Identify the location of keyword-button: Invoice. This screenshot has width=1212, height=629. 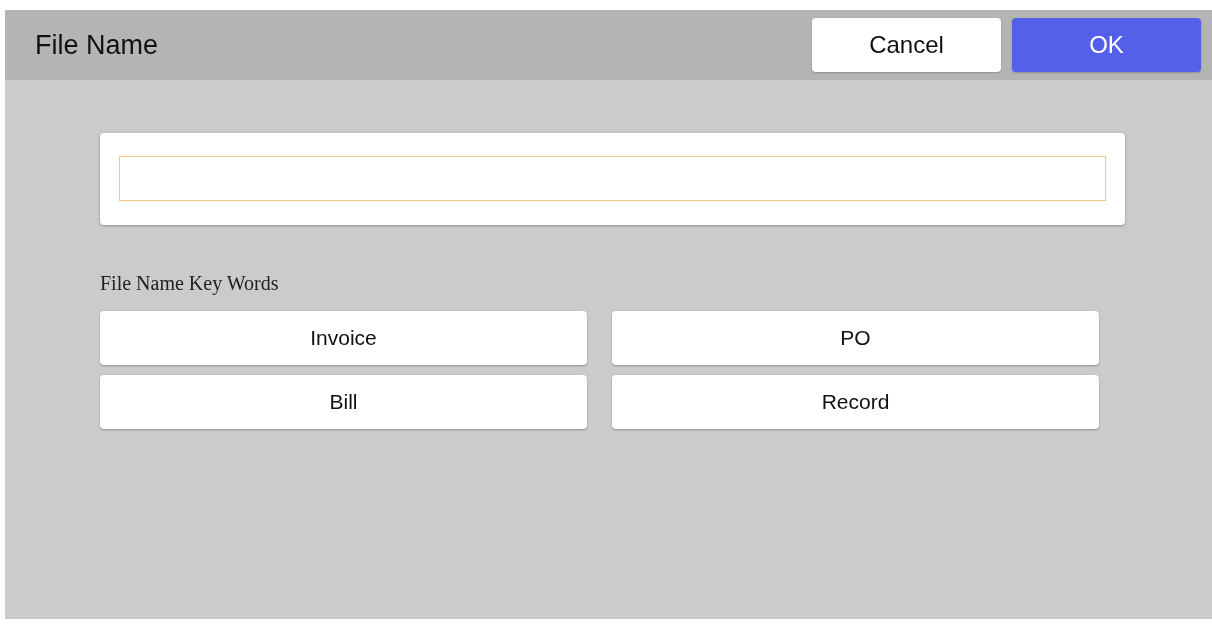
(343, 338).